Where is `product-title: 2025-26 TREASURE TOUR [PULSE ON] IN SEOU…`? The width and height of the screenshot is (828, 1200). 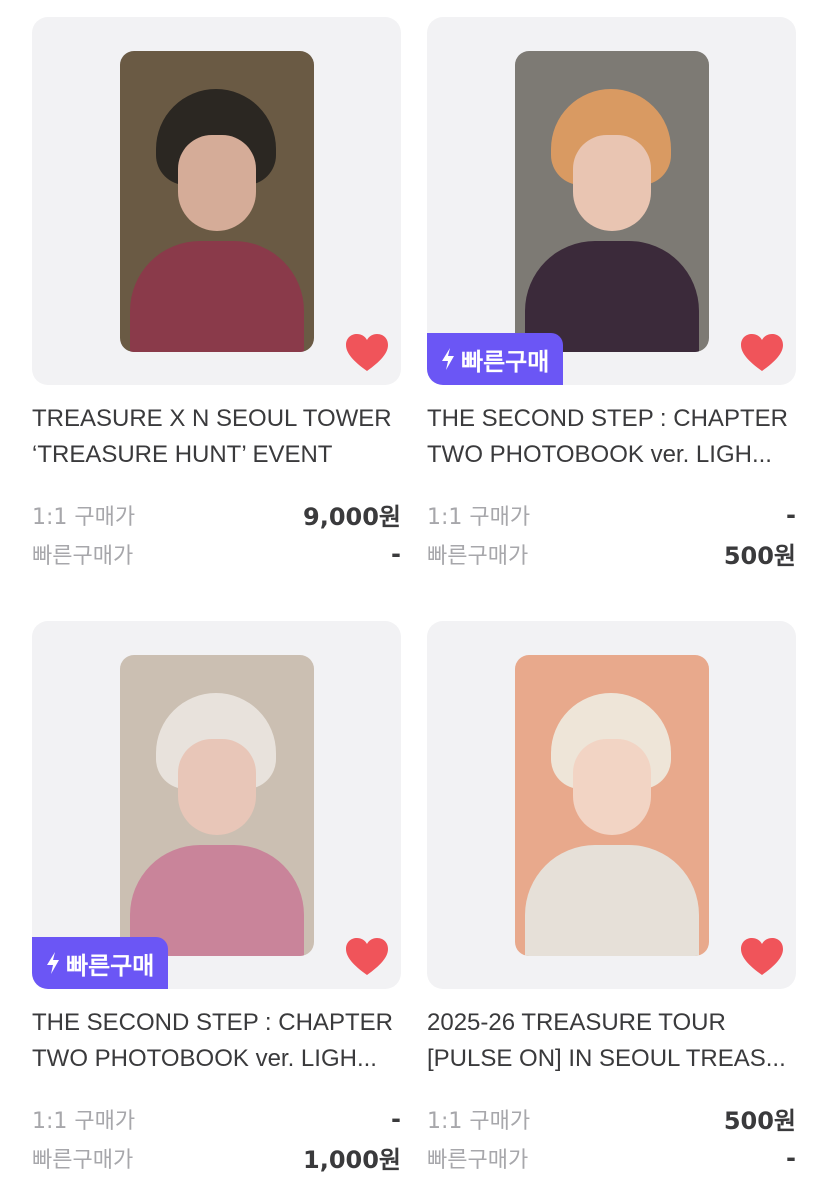
product-title: 2025-26 TREASURE TOUR [PULSE ON] IN SEOU… is located at coordinates (611, 1041).